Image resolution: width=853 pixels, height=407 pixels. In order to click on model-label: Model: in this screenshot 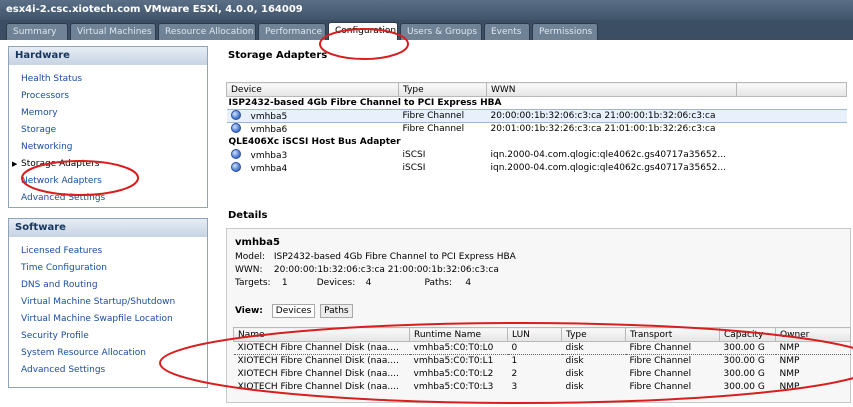, I will do `click(250, 257)`.